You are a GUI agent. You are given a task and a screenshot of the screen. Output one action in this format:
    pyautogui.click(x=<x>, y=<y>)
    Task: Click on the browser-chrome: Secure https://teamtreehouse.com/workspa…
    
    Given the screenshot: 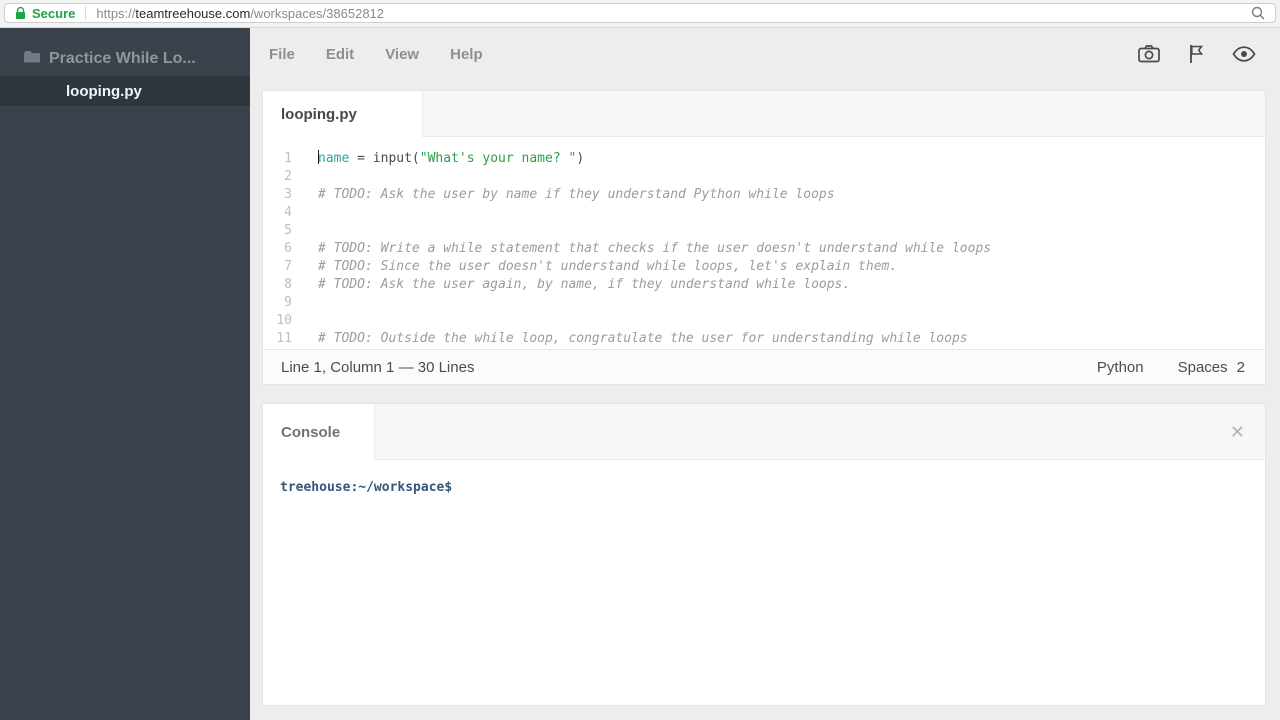 What is the action you would take?
    pyautogui.click(x=640, y=14)
    